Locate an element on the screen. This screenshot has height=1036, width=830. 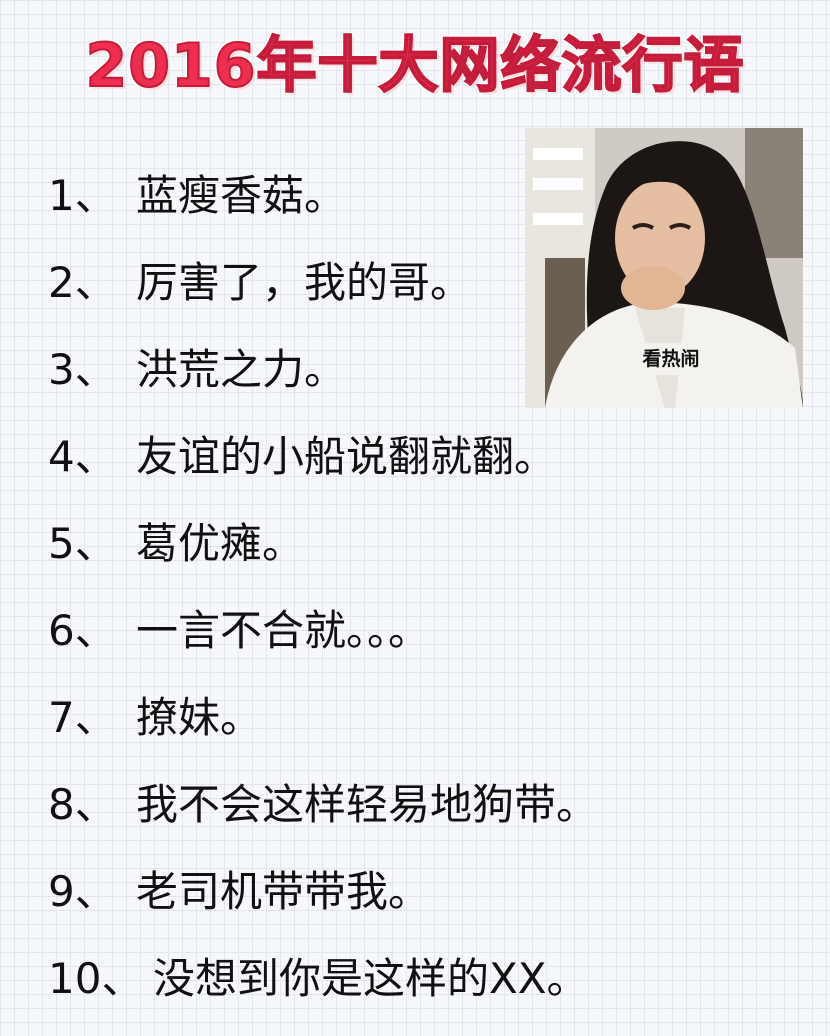
meme-image: 看热闹 is located at coordinates (664, 268).